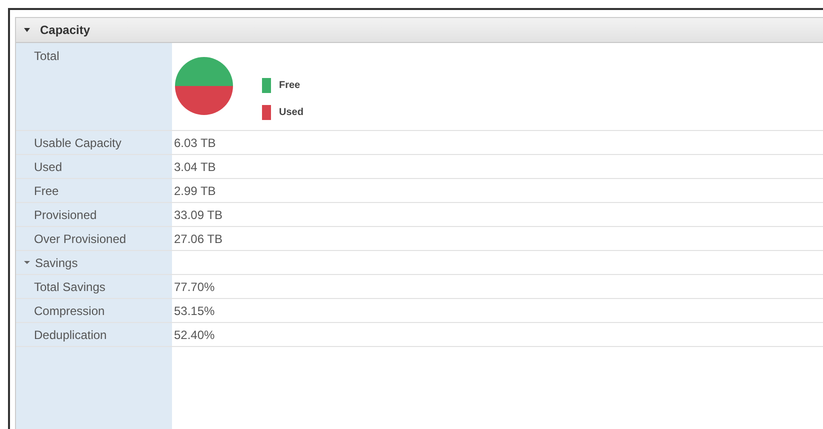 The height and width of the screenshot is (429, 823). Describe the element at coordinates (419, 30) in the screenshot. I see `panel-header: Capacity` at that location.